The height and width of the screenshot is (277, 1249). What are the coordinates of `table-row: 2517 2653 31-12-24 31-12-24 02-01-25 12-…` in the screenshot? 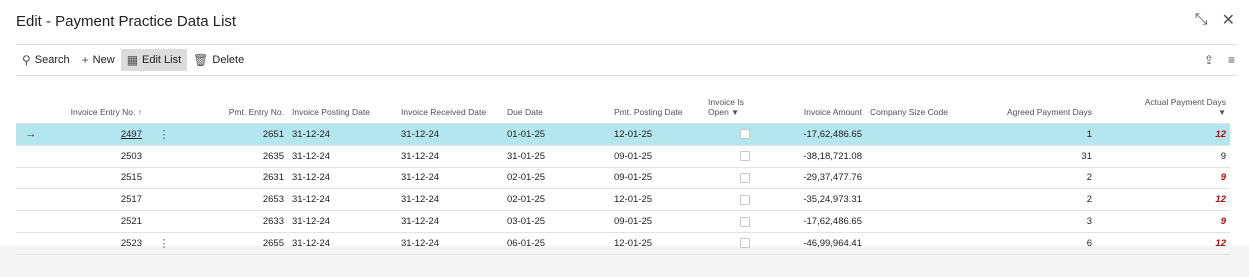 It's located at (623, 199).